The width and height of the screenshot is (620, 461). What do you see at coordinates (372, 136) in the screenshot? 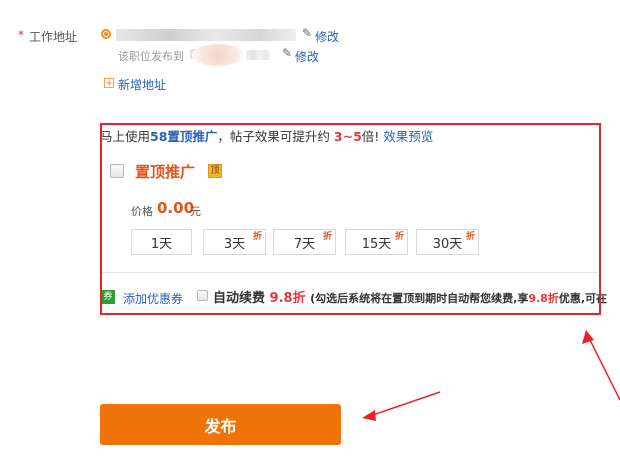
I see `promo-suffix: 倍!` at bounding box center [372, 136].